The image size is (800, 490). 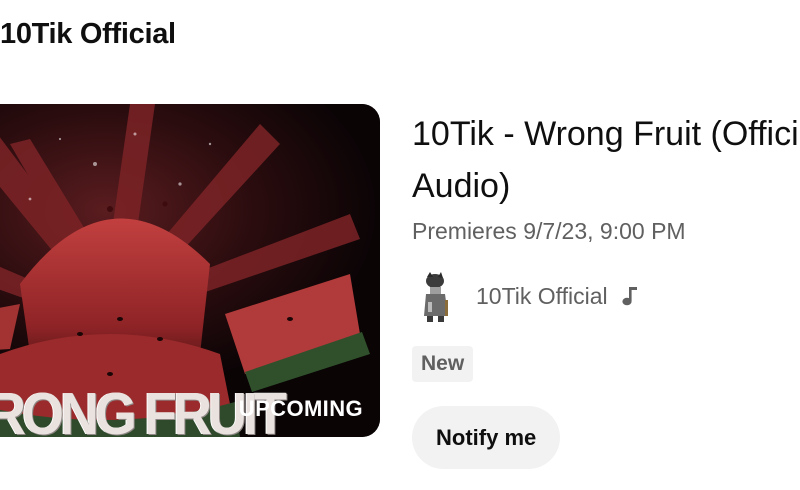 I want to click on channel-name: 10Tik Official, so click(x=542, y=296).